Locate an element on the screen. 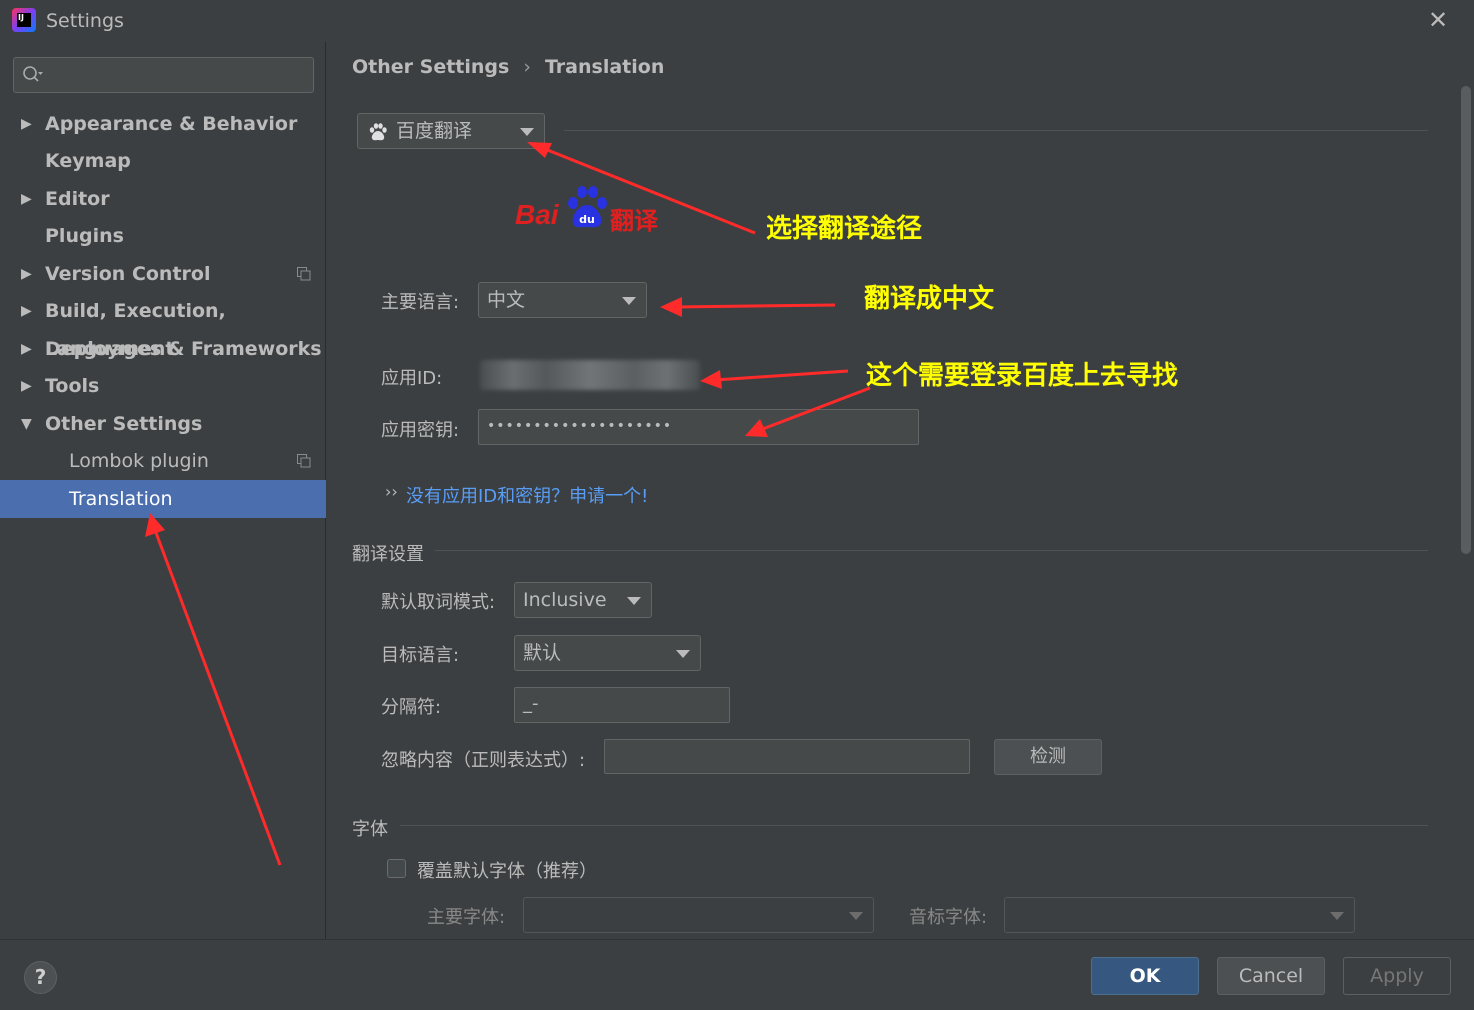  vertical-scrollbar is located at coordinates (1466, 320).